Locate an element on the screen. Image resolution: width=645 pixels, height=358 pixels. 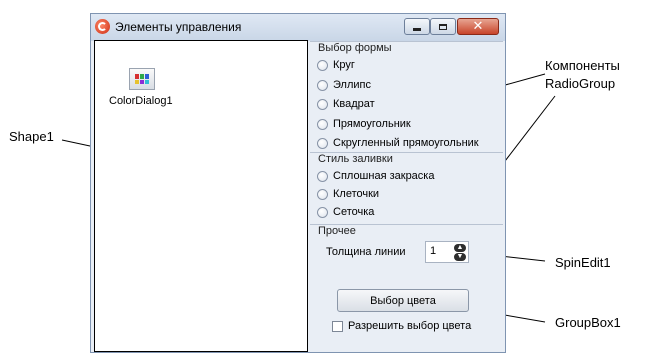
title-bar: Элементы управления ✕ is located at coordinates (298, 27).